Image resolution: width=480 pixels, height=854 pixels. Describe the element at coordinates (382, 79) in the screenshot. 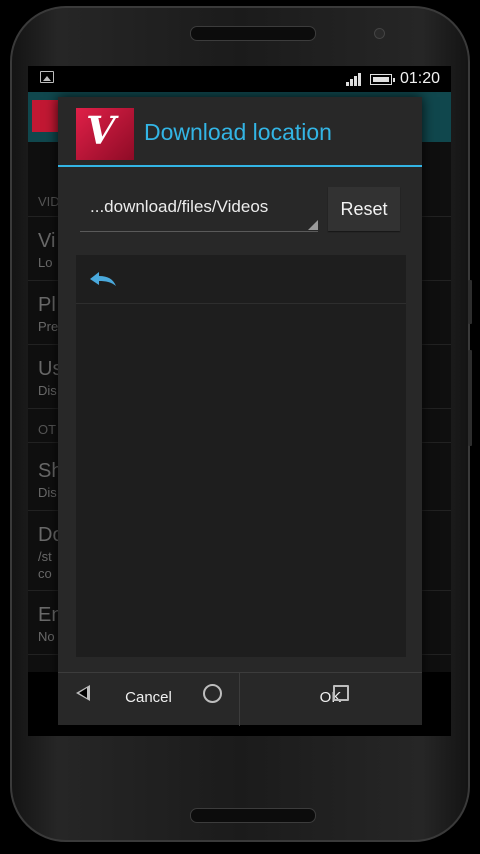

I see `battery-icon` at that location.